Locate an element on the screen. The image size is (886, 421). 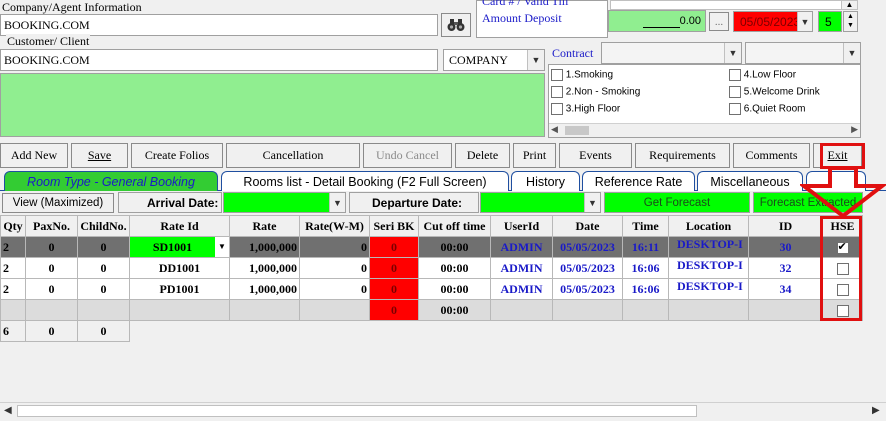
contract-select: ▼ is located at coordinates (671, 53).